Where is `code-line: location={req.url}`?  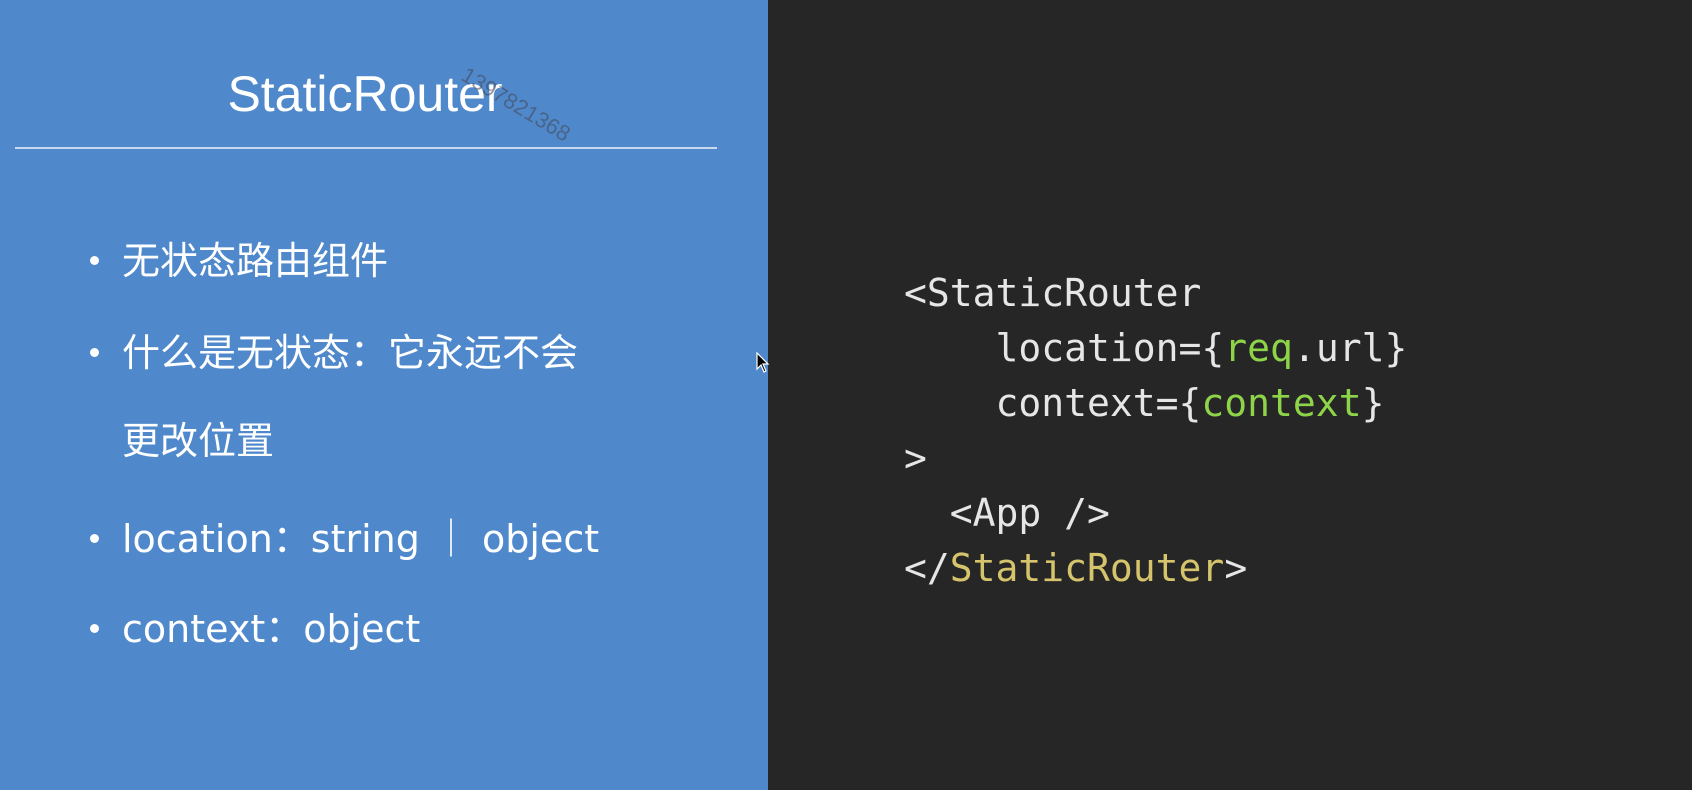 code-line: location={req.url} is located at coordinates (1156, 348).